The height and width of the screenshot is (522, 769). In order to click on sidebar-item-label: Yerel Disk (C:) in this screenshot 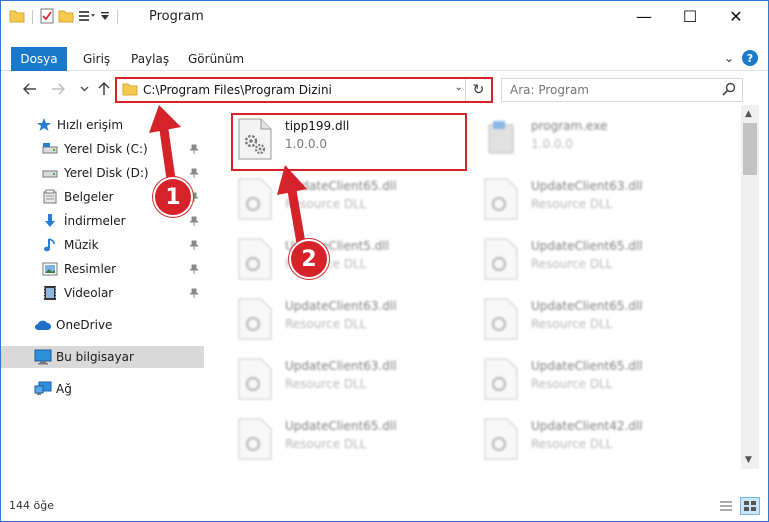, I will do `click(106, 149)`.